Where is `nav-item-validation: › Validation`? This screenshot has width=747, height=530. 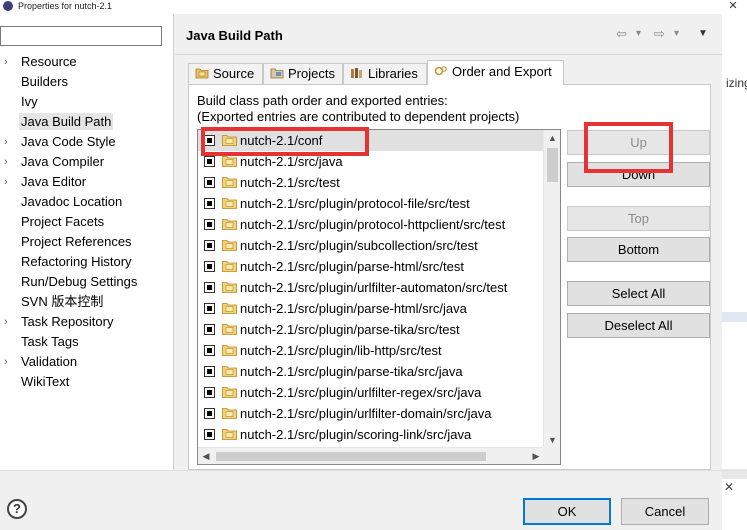 nav-item-validation: › Validation is located at coordinates (87, 362).